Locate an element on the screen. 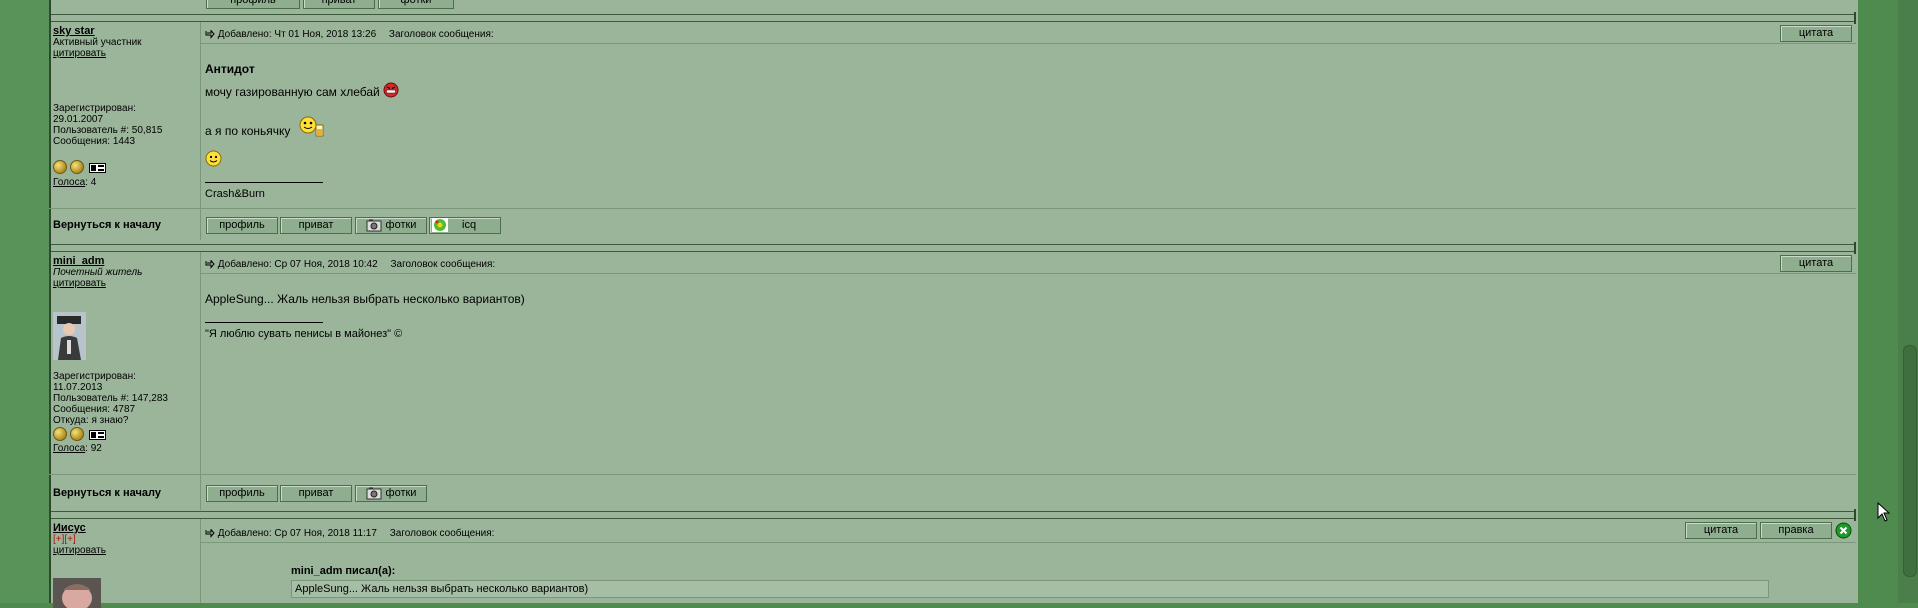  angry-smiley-icon is located at coordinates (391, 90).